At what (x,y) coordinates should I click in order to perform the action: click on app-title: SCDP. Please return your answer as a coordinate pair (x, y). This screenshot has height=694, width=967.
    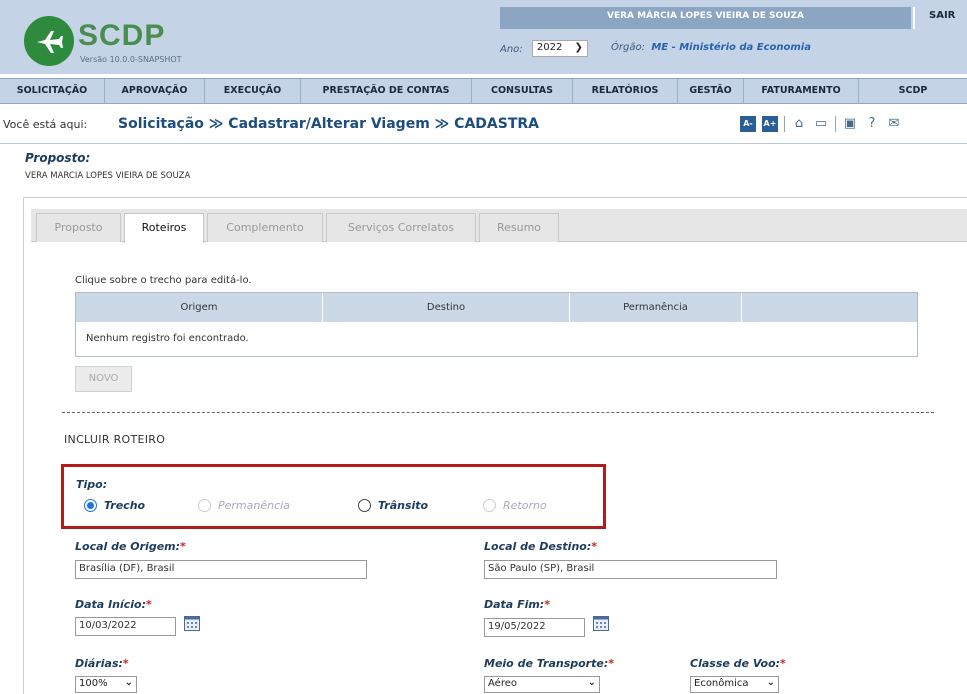
    Looking at the image, I should click on (122, 35).